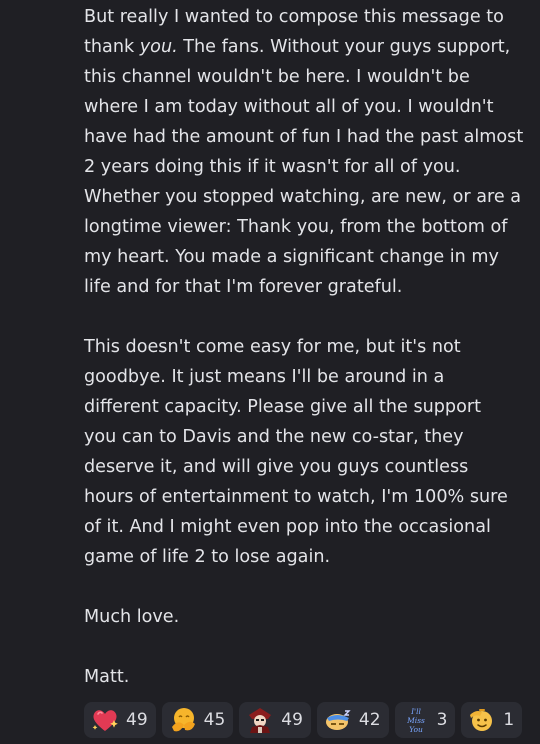 The height and width of the screenshot is (744, 540). Describe the element at coordinates (509, 720) in the screenshot. I see `reaction-count: 1` at that location.